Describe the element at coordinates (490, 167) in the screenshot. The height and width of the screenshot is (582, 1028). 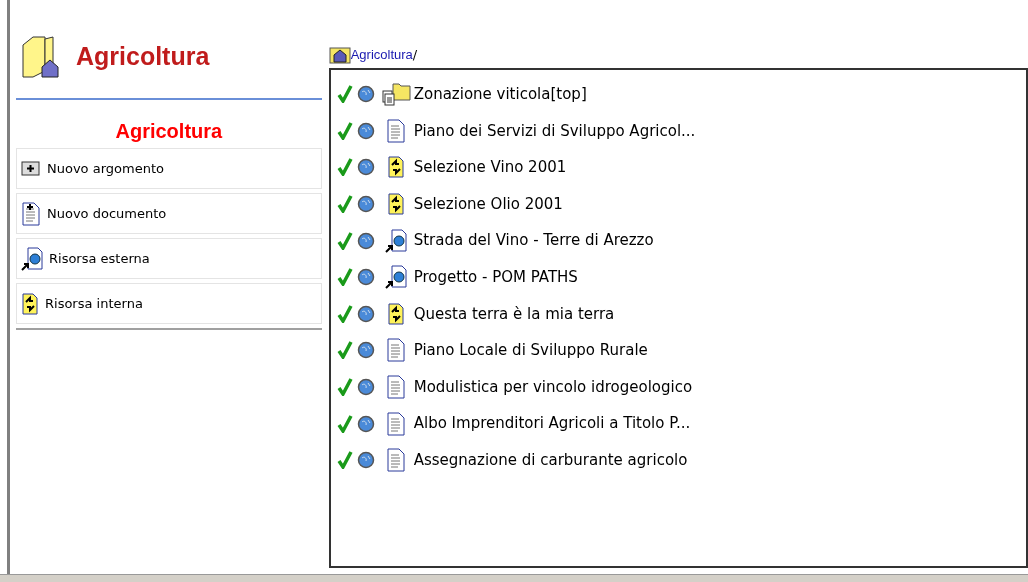
I see `item-link: Selezione Vino 2001` at that location.